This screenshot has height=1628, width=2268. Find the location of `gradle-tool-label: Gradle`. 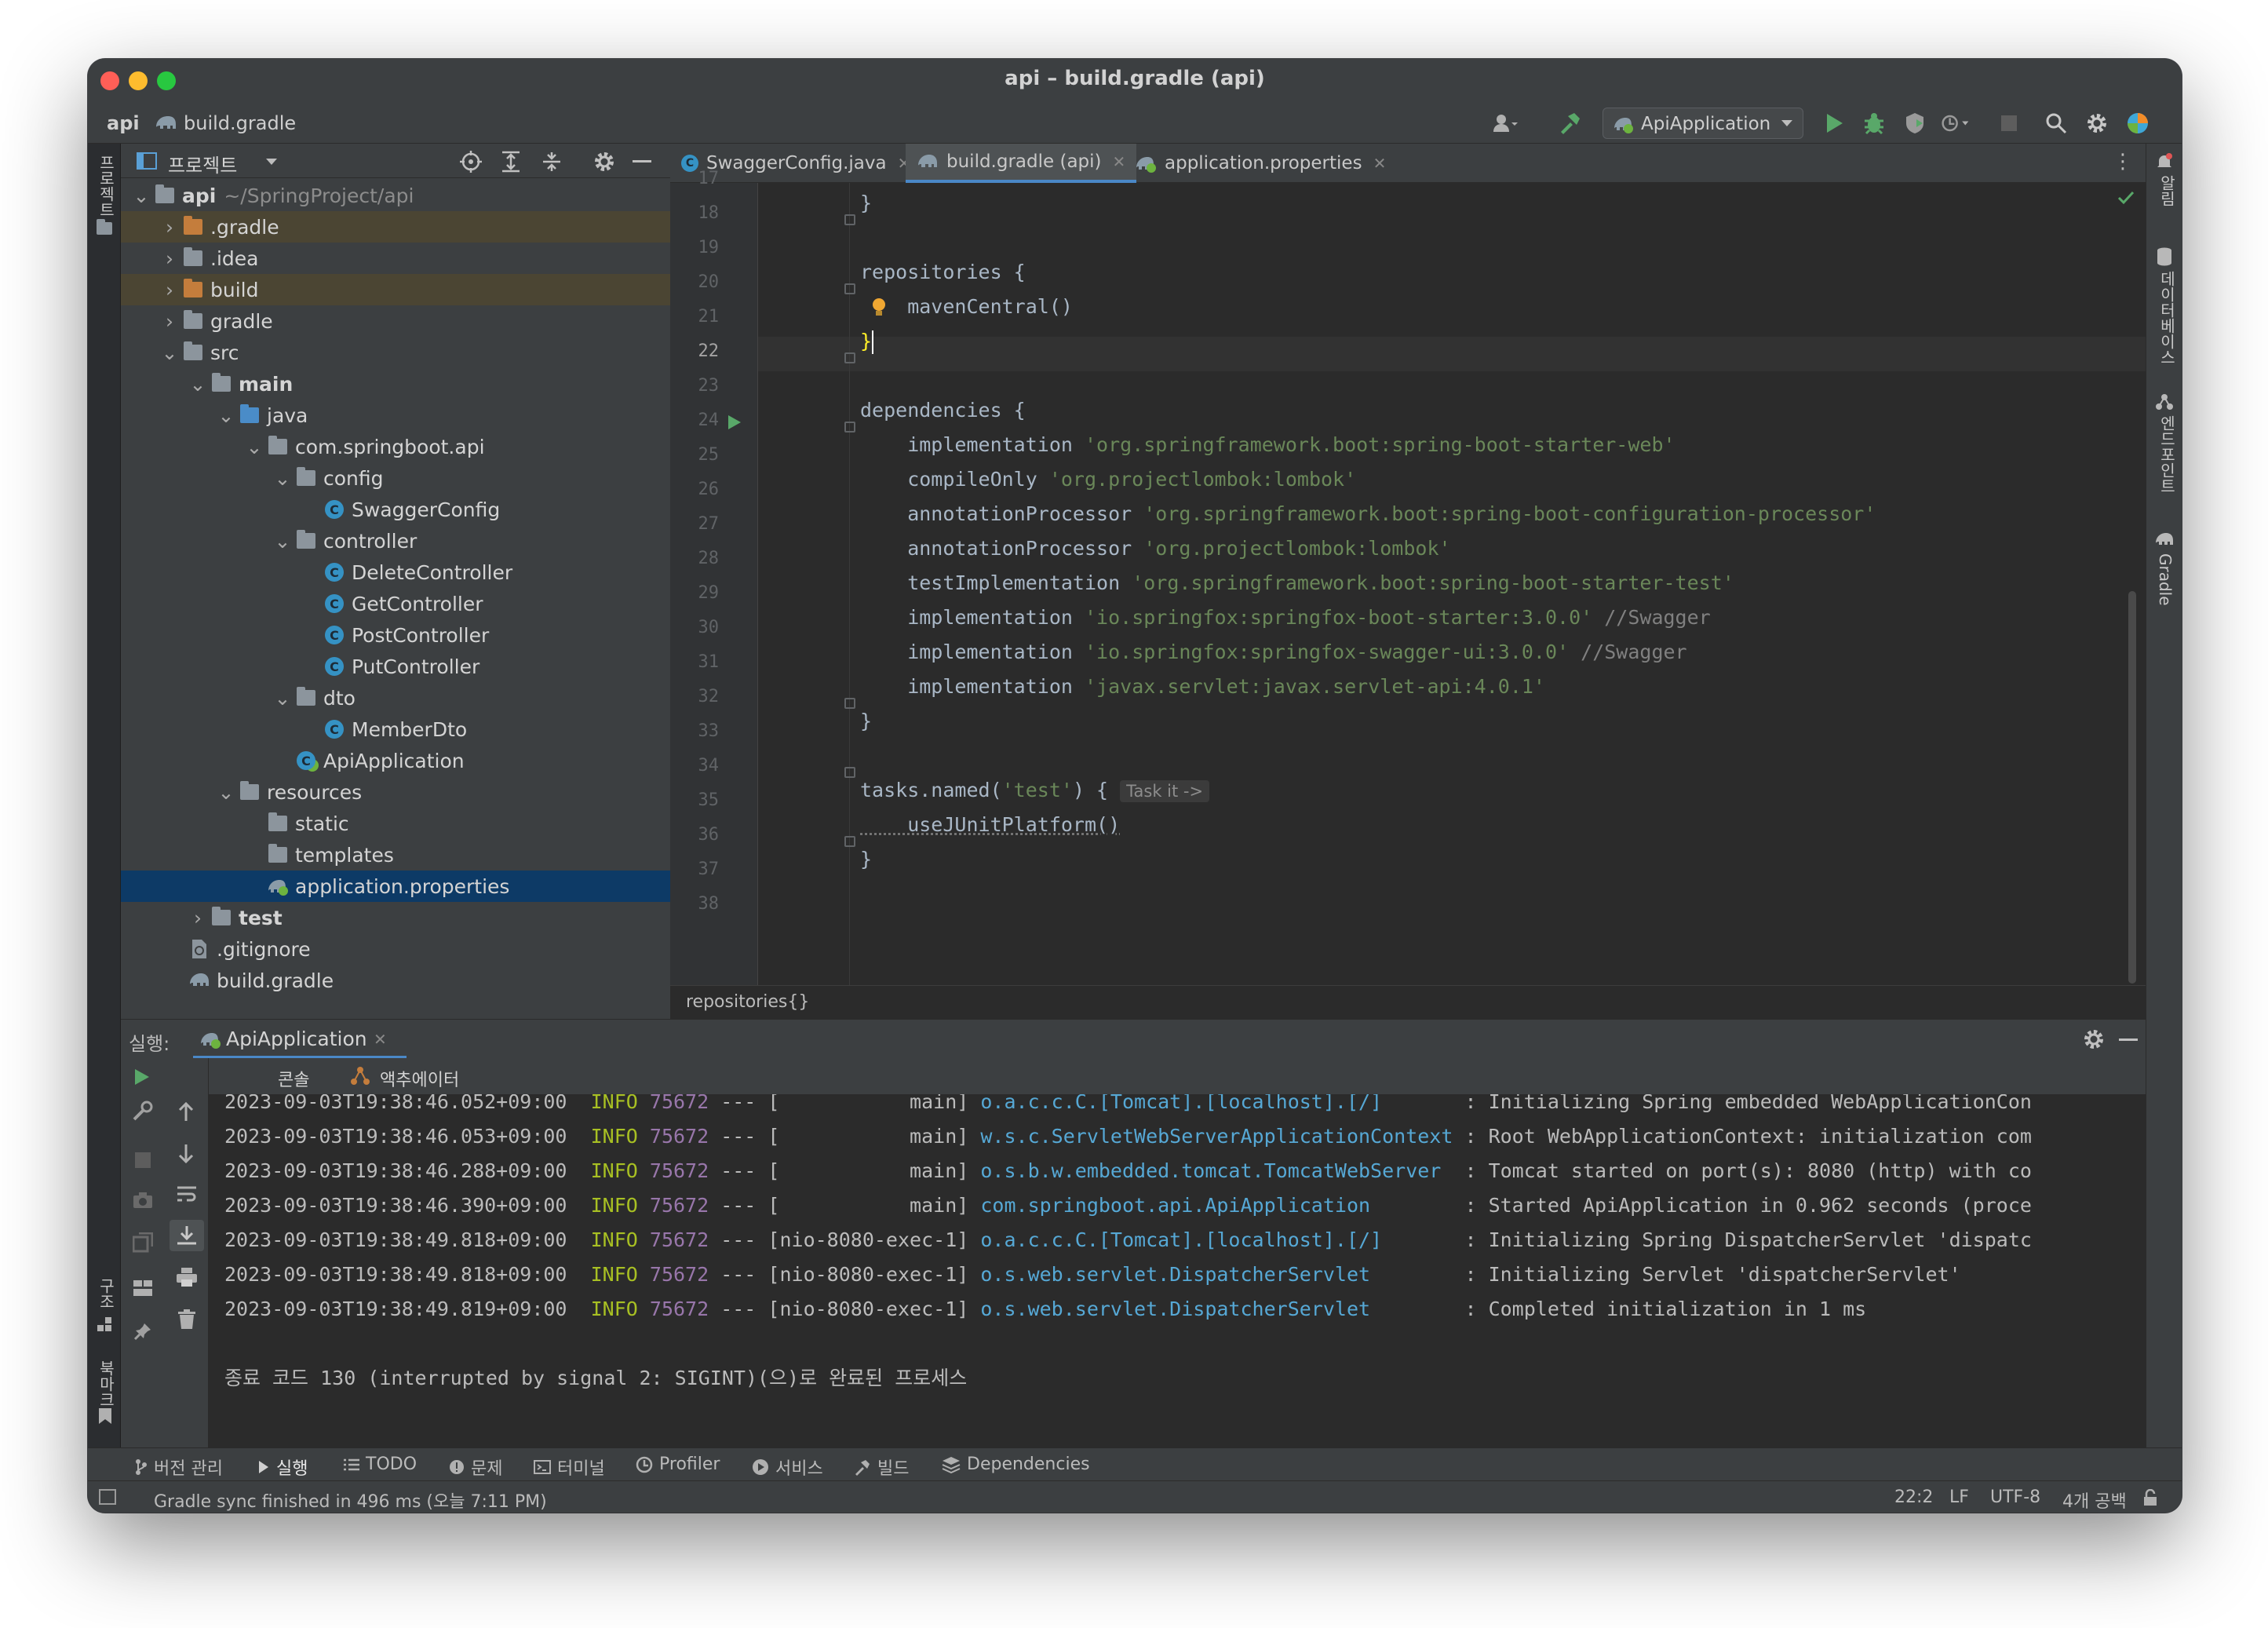

gradle-tool-label: Gradle is located at coordinates (2165, 579).